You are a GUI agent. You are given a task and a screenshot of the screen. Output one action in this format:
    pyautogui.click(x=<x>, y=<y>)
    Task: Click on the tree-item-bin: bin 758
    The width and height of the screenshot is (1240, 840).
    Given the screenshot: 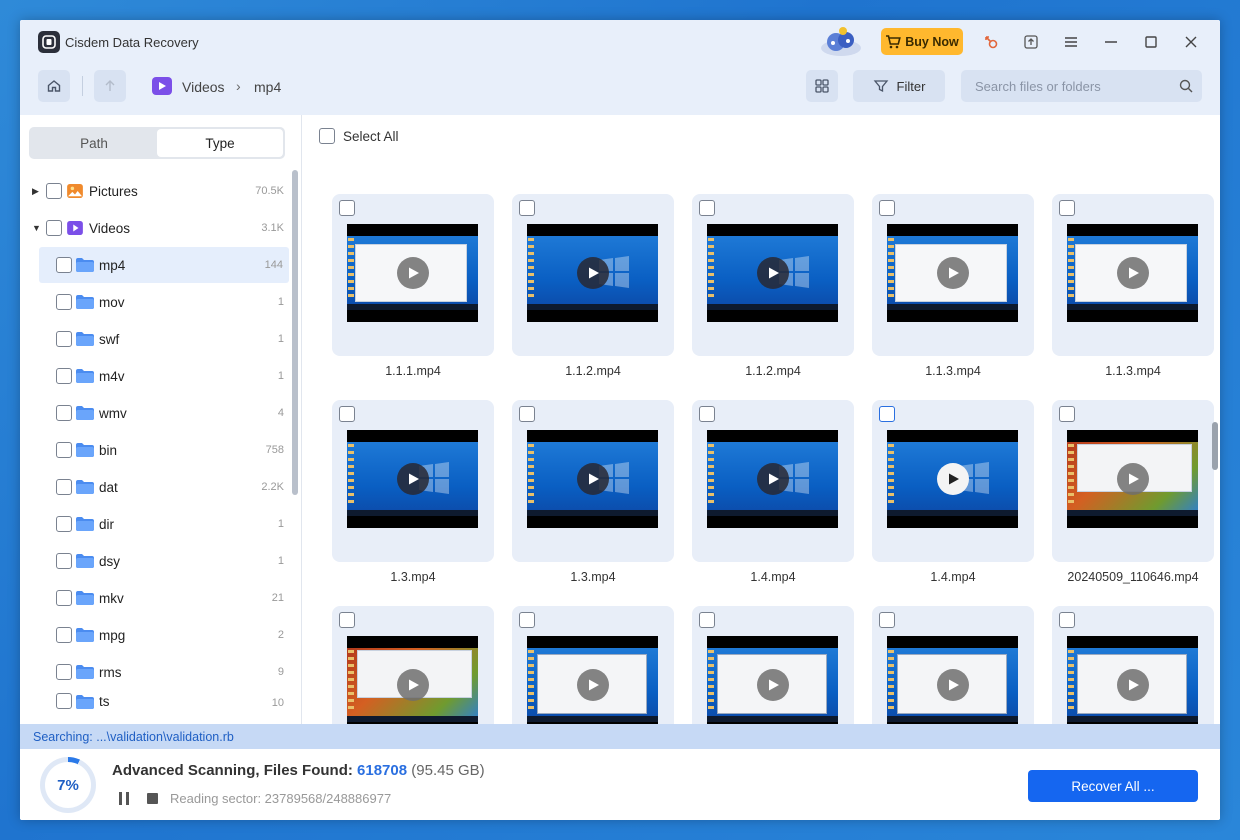 What is the action you would take?
    pyautogui.click(x=155, y=450)
    